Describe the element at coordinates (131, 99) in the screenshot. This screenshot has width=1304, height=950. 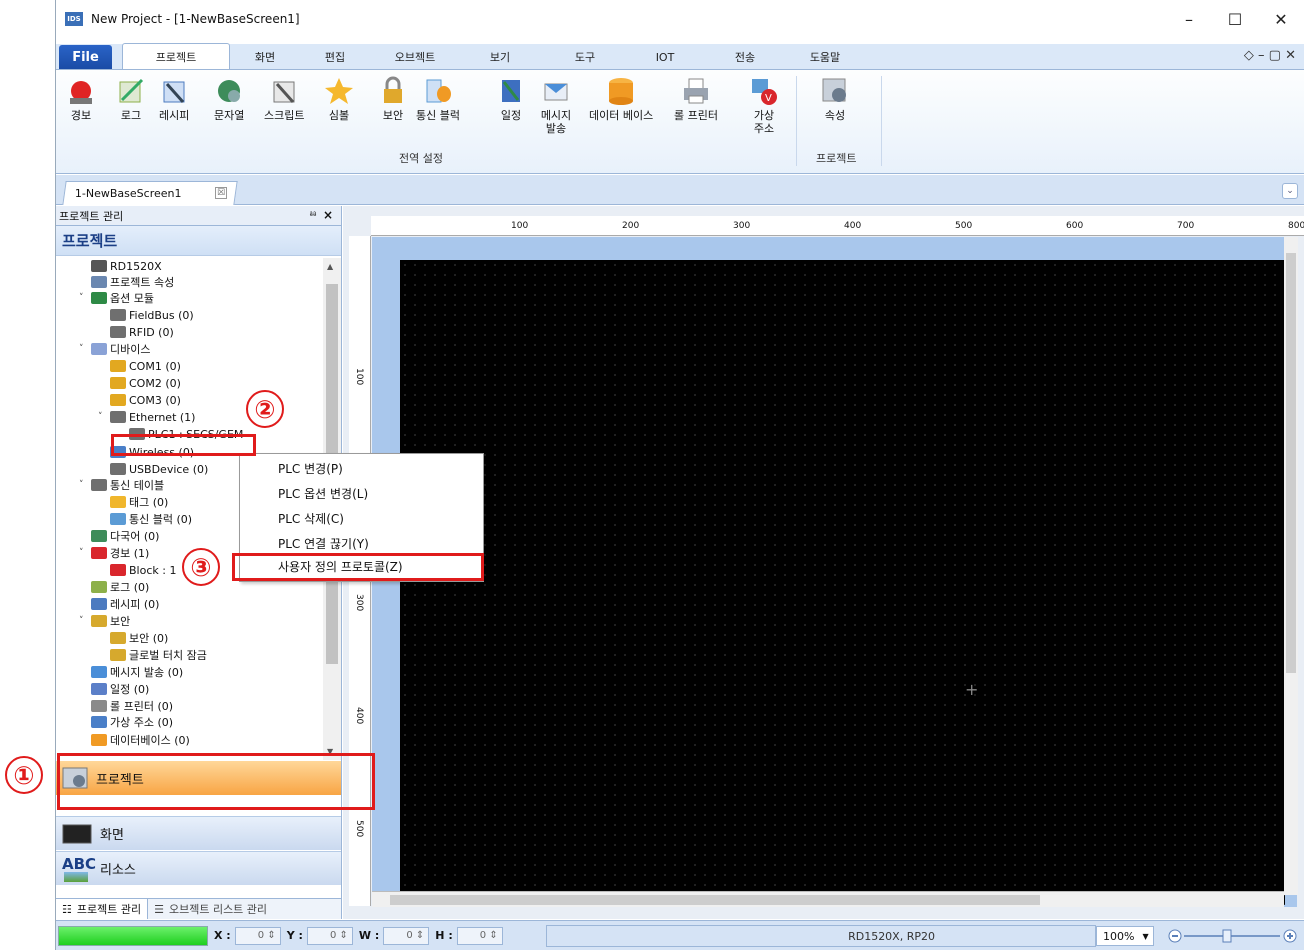
I see `log-button: 로그` at that location.